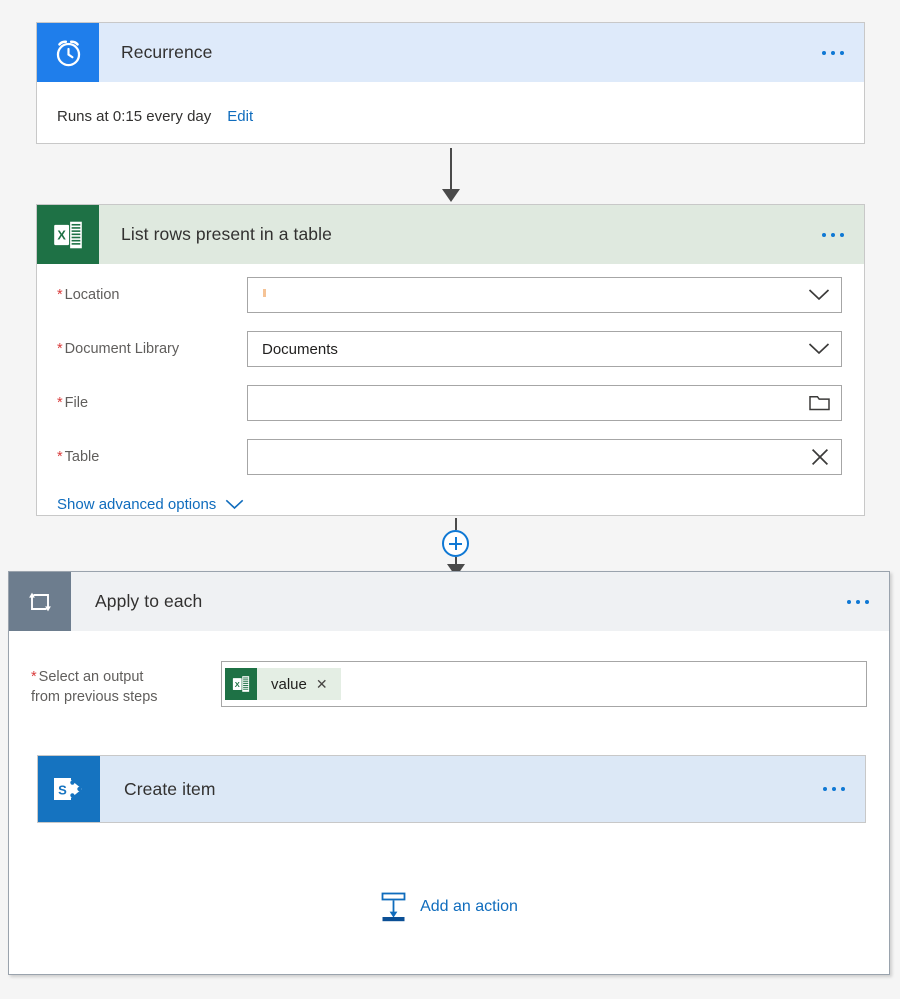  I want to click on recurrence-card-header: Recurrence, so click(450, 52).